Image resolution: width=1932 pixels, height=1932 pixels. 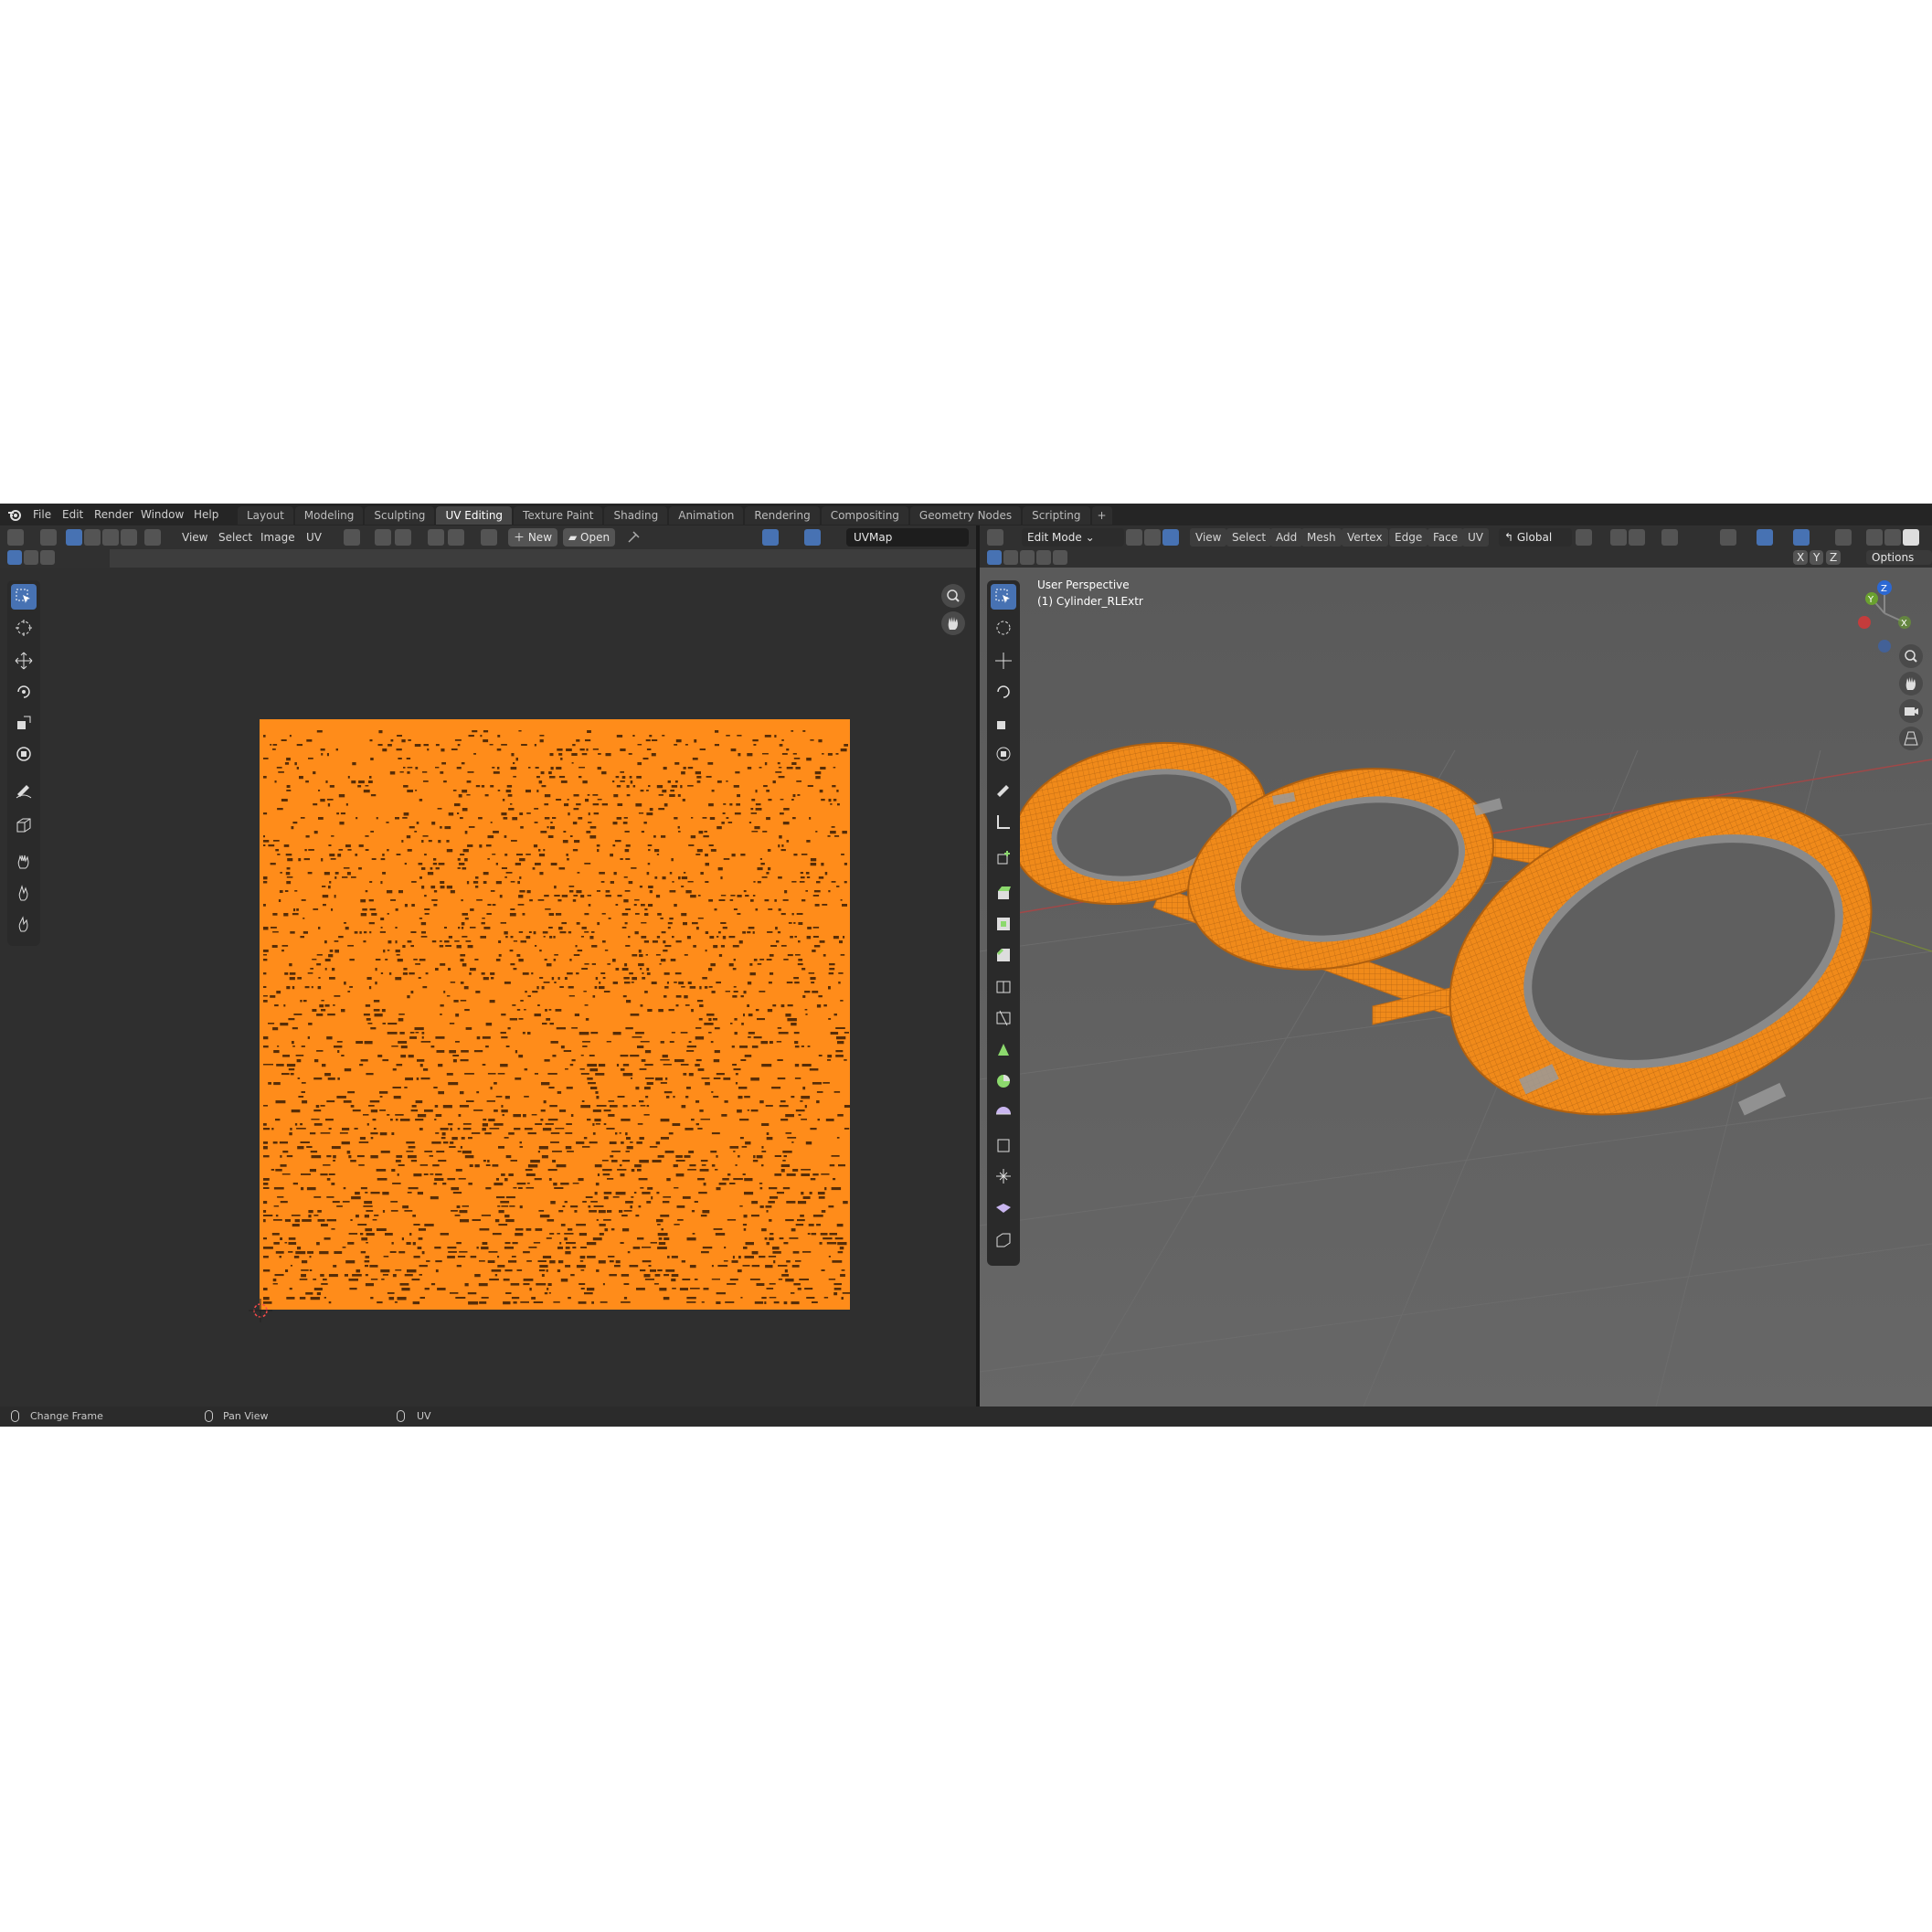 I want to click on annotate-tool, so click(x=24, y=790).